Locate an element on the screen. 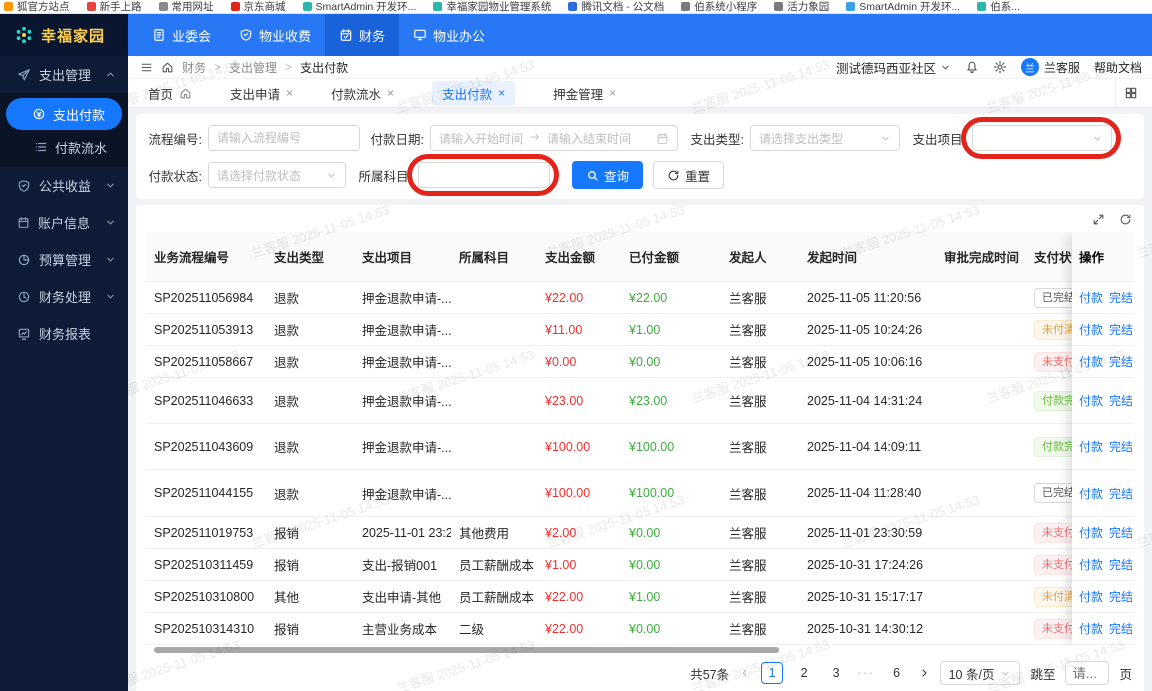  page-ellipsis: ··· is located at coordinates (866, 673).